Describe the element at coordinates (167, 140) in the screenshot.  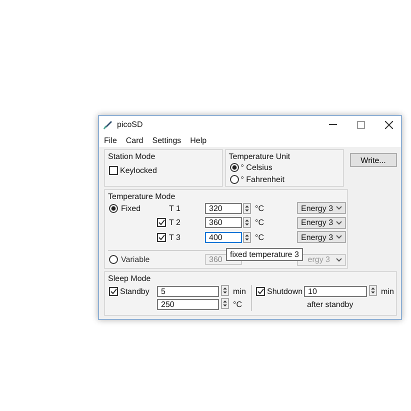
I see `menu-item: Settings` at that location.